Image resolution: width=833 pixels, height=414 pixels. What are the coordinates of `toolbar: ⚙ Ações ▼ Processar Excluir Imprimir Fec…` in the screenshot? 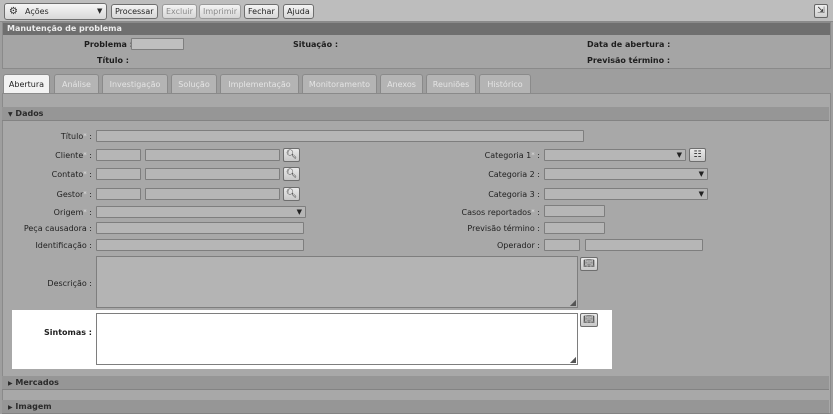 It's located at (416, 11).